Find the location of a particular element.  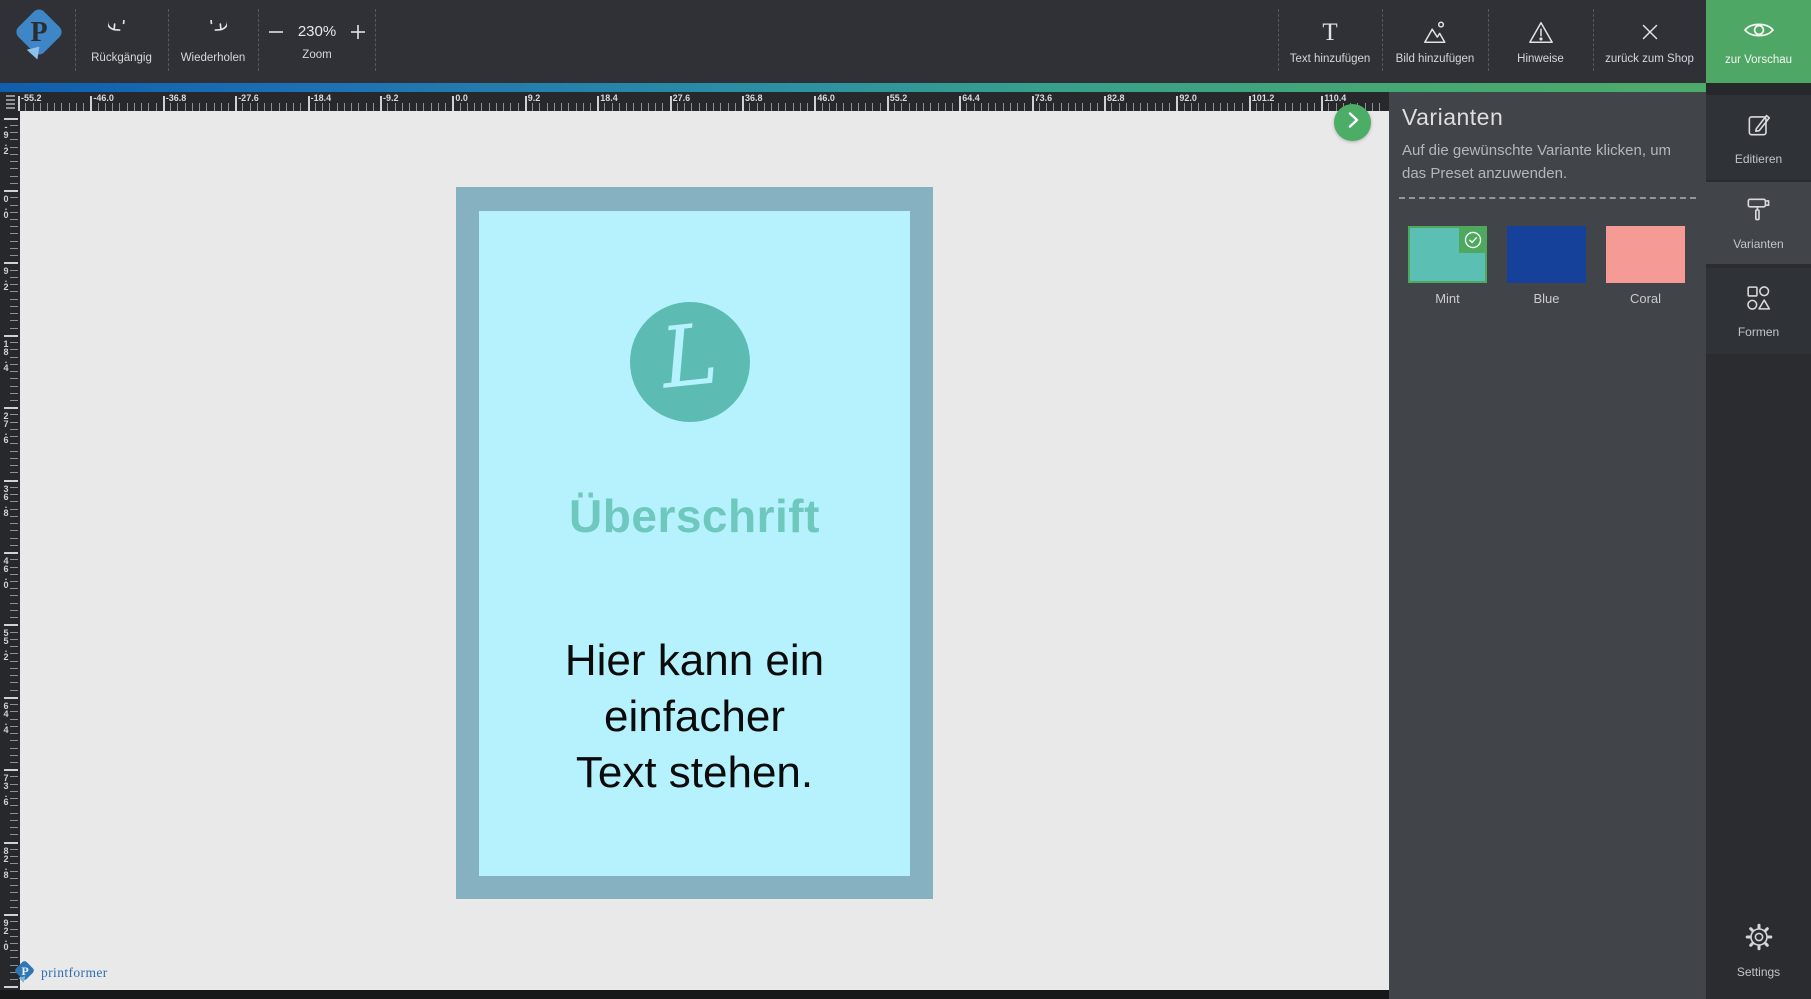

card-heading-text: Überschrift is located at coordinates (694, 517).